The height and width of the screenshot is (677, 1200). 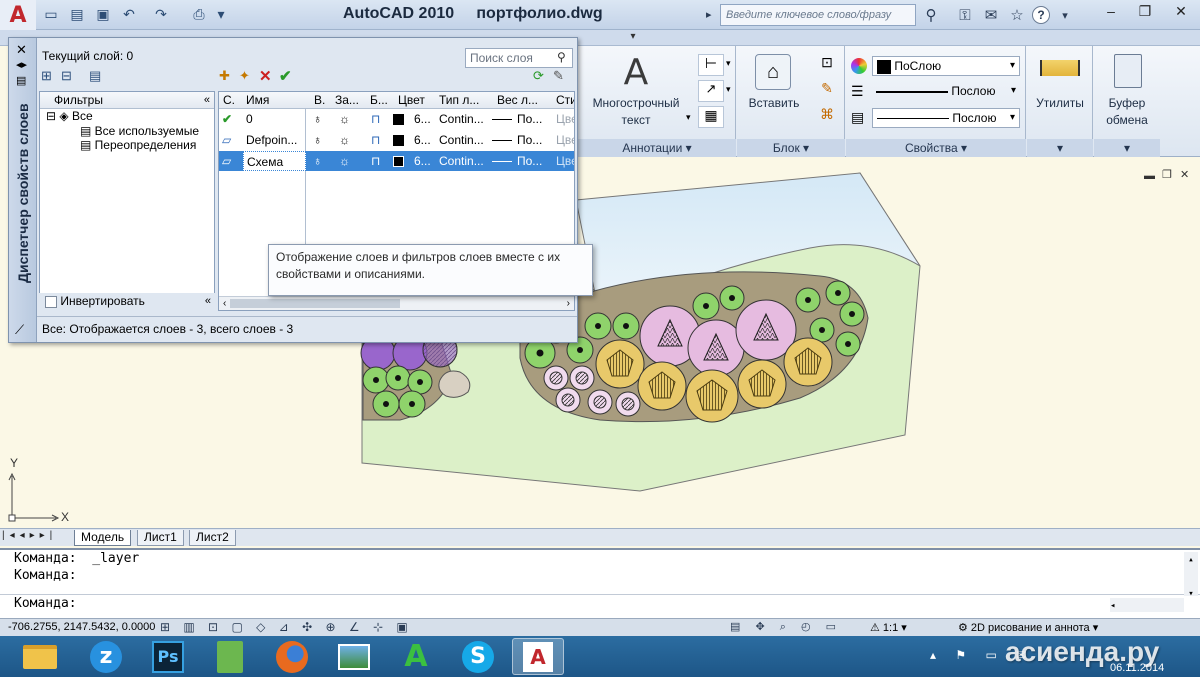 I want to click on undo-icon: ↶, so click(x=129, y=14).